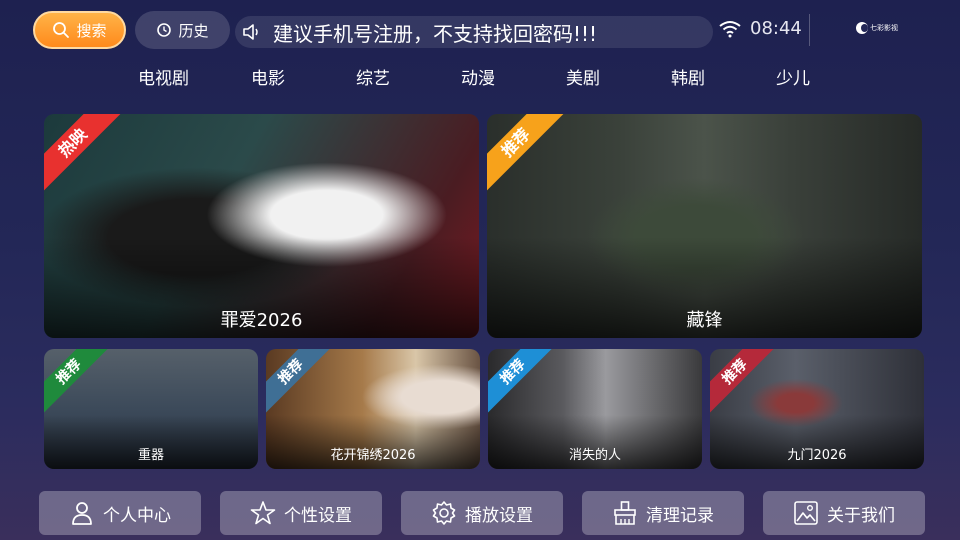 This screenshot has height=540, width=960. I want to click on recommend-card: 推荐 花开锦绣2026, so click(373, 409).